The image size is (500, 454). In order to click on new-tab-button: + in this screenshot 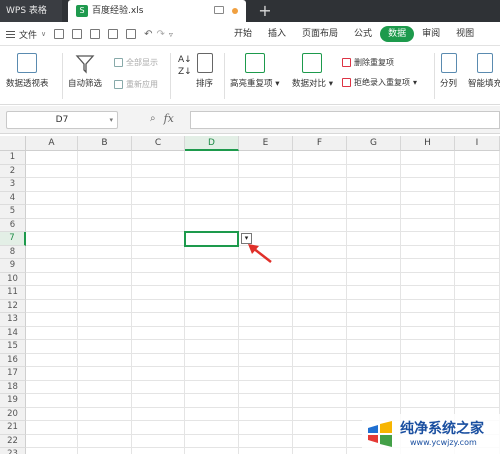, I will do `click(265, 11)`.